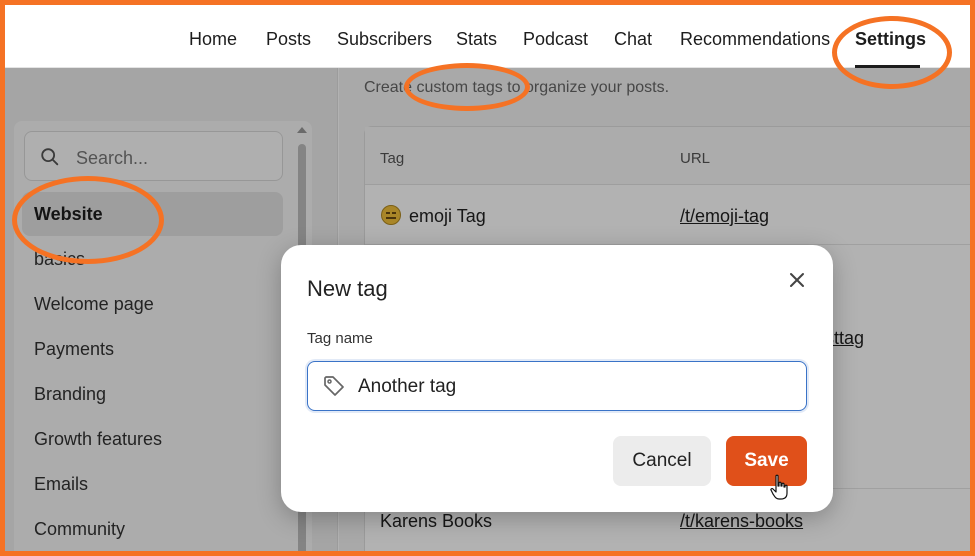  What do you see at coordinates (213, 39) in the screenshot?
I see `nav-home: Home` at bounding box center [213, 39].